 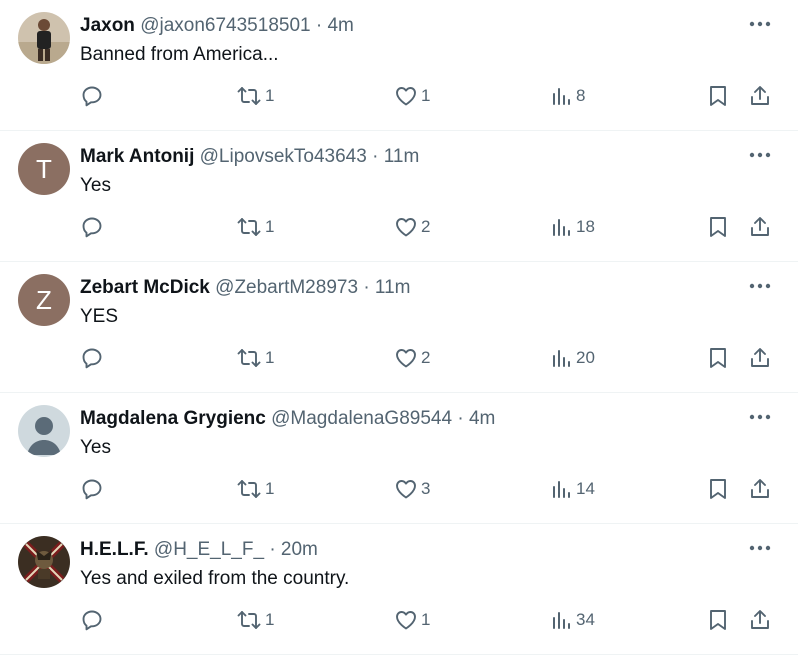 I want to click on bookmark-icon, so click(x=718, y=489).